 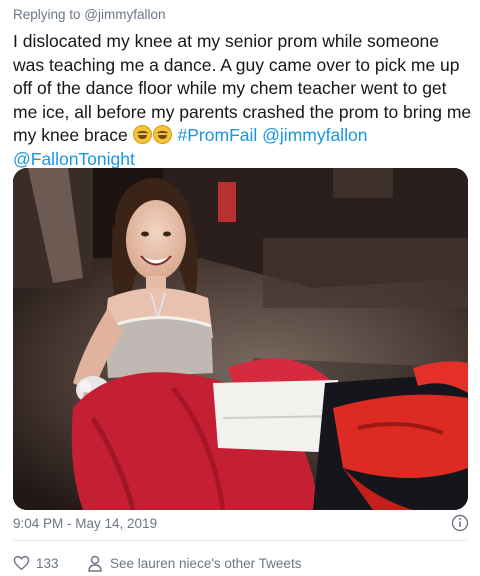 What do you see at coordinates (89, 14) in the screenshot?
I see `reply-context: Replying to @jimmyfallon` at bounding box center [89, 14].